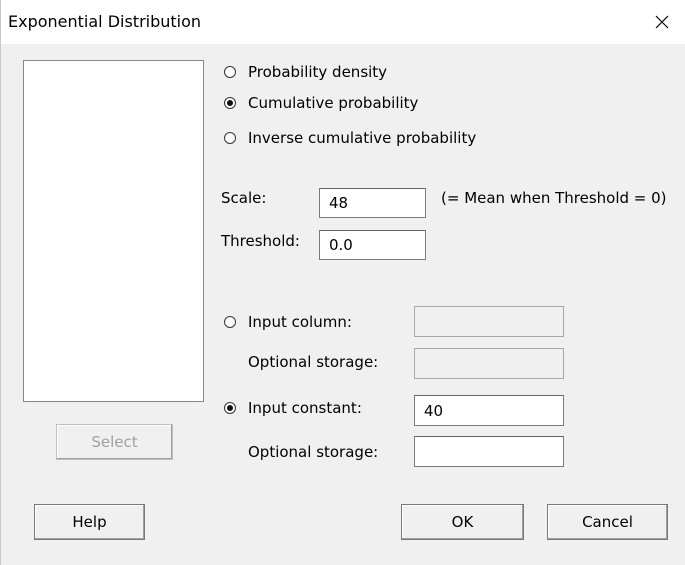 This screenshot has width=685, height=565. I want to click on radio-inverse-cumulative-probability: Inverse cumulative probability, so click(350, 138).